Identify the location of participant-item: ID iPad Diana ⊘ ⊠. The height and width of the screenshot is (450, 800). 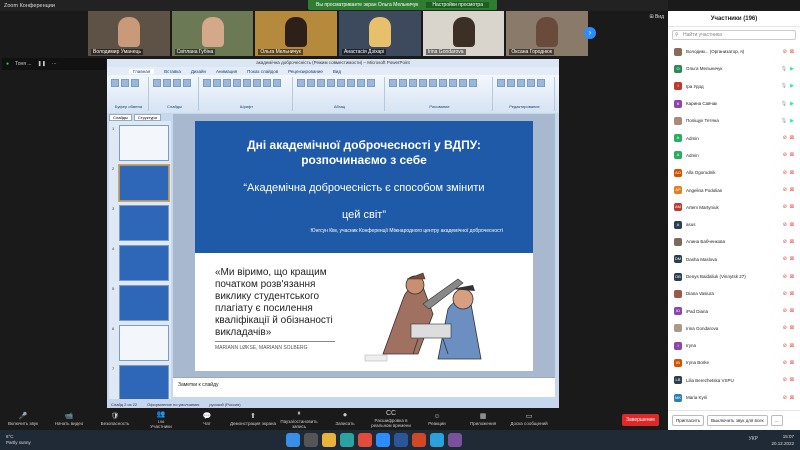
(734, 310).